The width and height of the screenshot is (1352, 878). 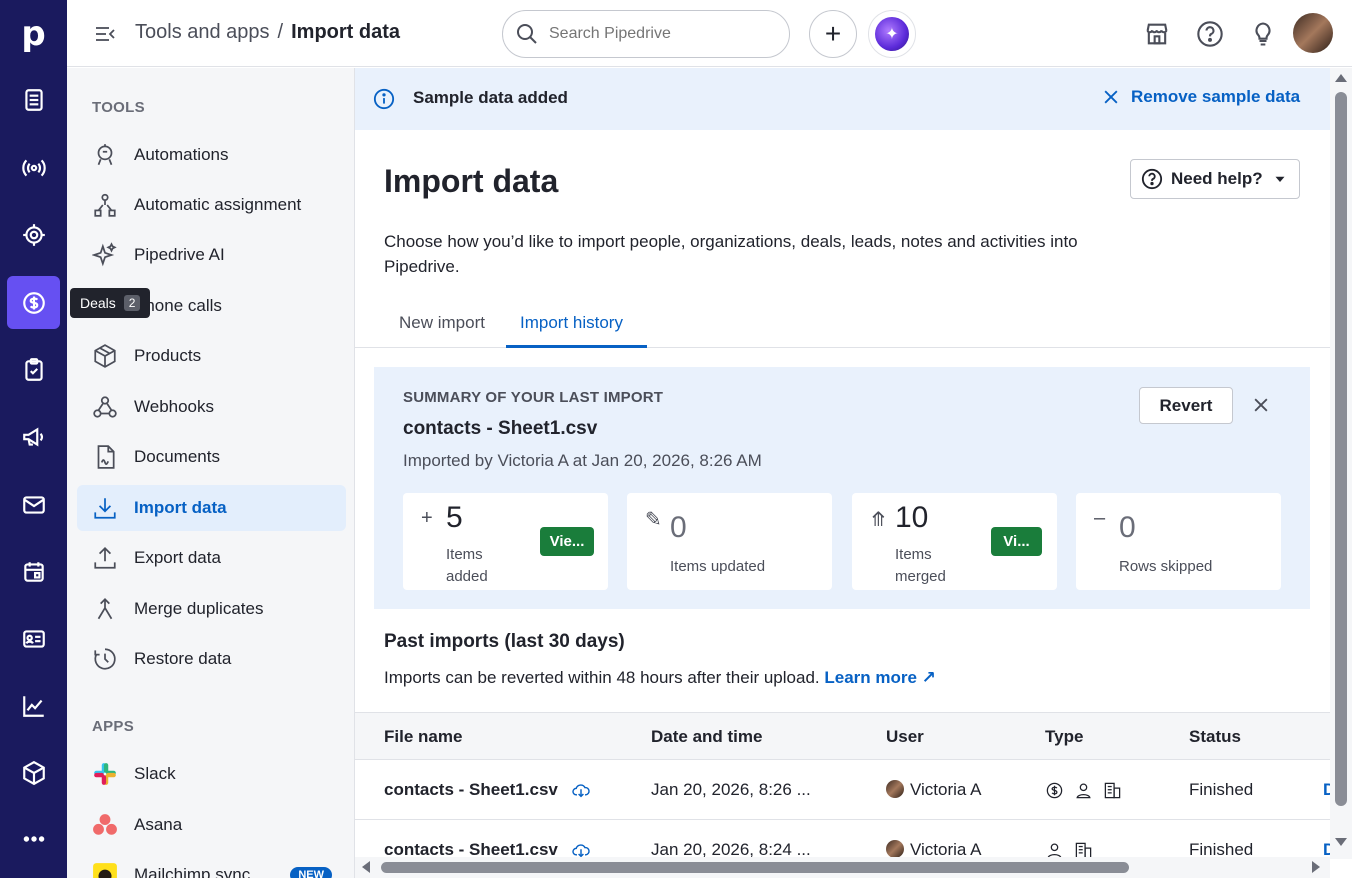 What do you see at coordinates (211, 155) in the screenshot?
I see `sidebar-item-automations: Automations` at bounding box center [211, 155].